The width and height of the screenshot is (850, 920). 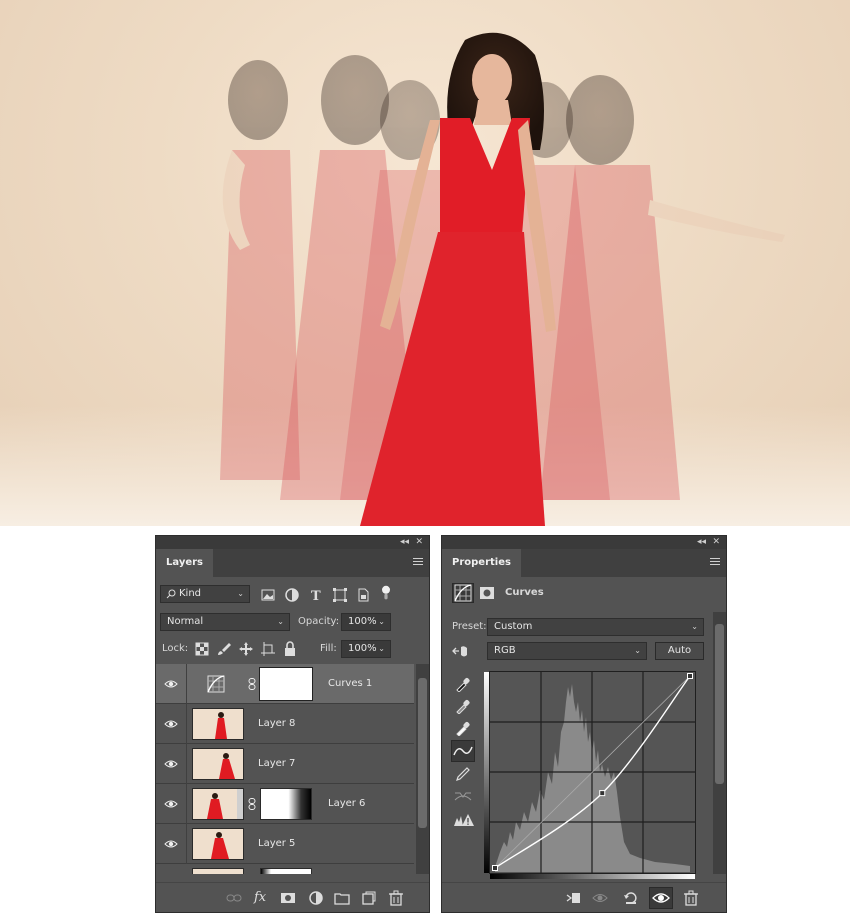 What do you see at coordinates (290, 649) in the screenshot?
I see `lock-all-icon` at bounding box center [290, 649].